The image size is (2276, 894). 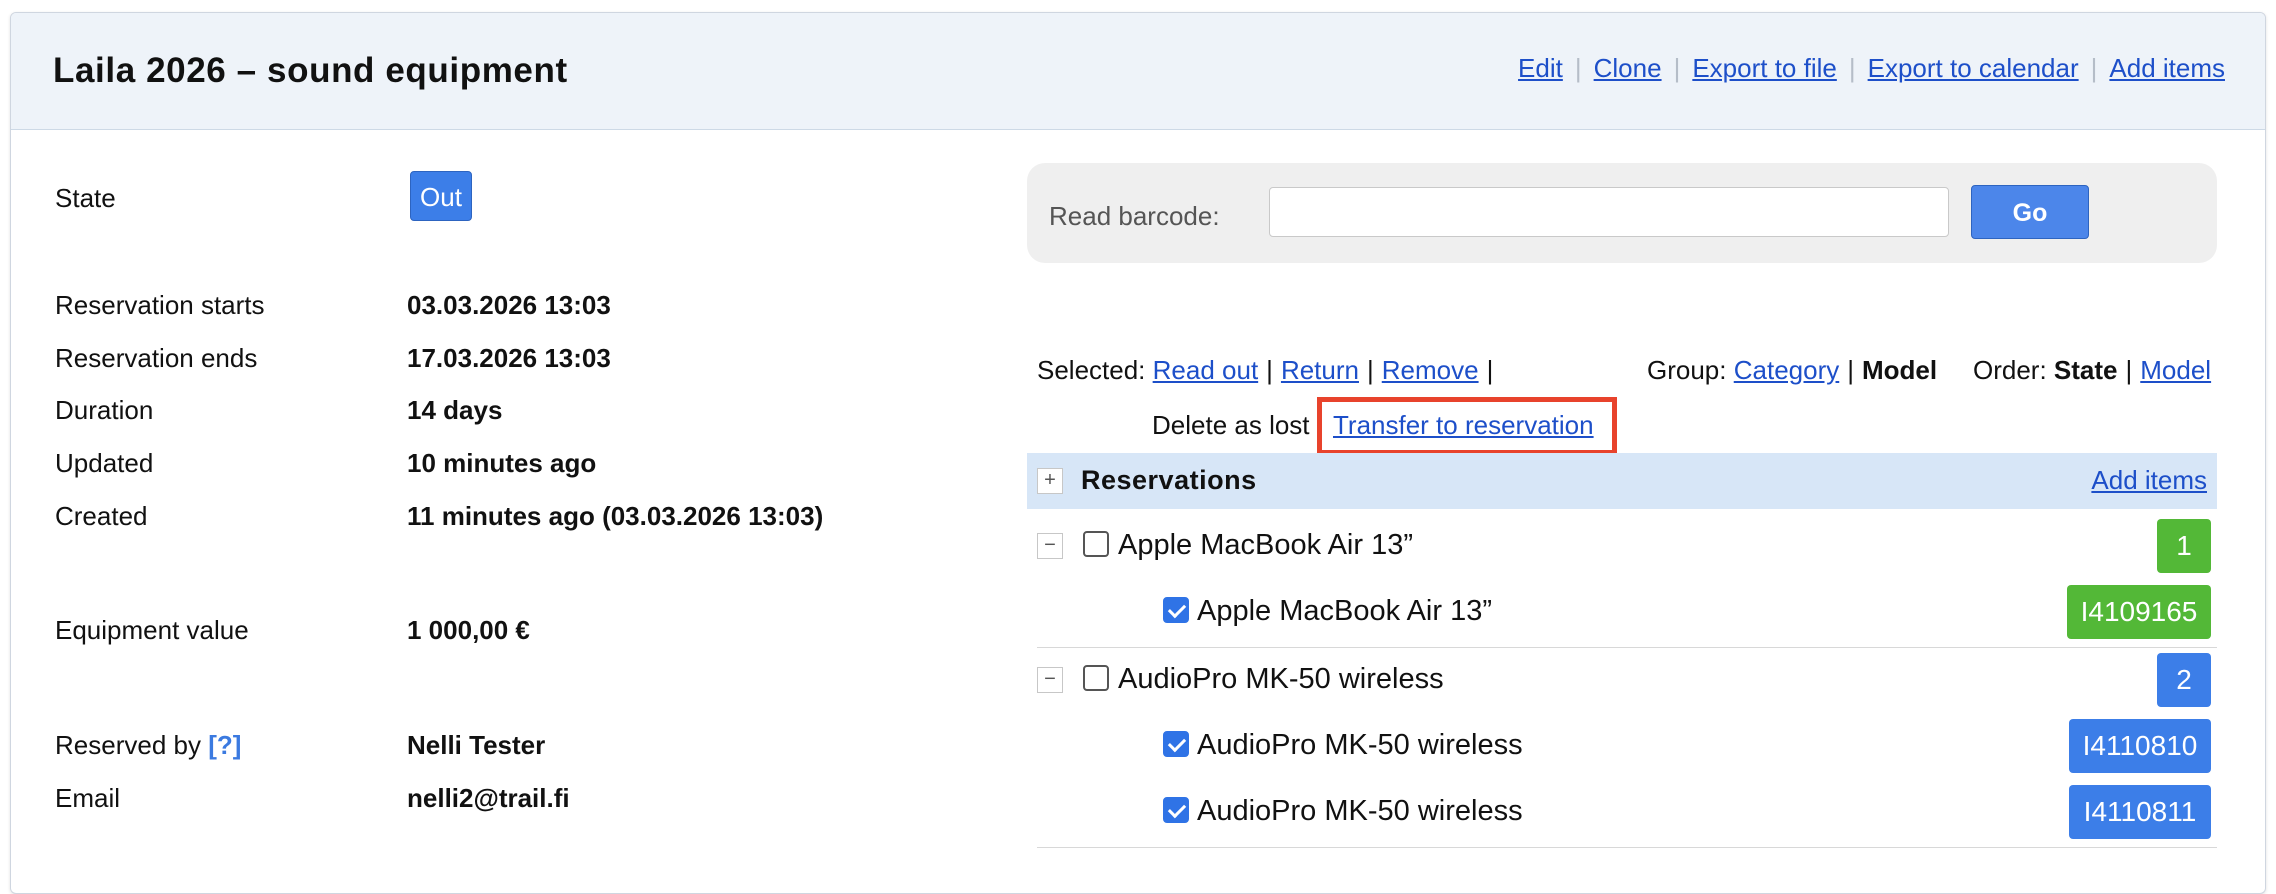 What do you see at coordinates (128, 745) in the screenshot?
I see `reserved-by-label: Reserved by` at bounding box center [128, 745].